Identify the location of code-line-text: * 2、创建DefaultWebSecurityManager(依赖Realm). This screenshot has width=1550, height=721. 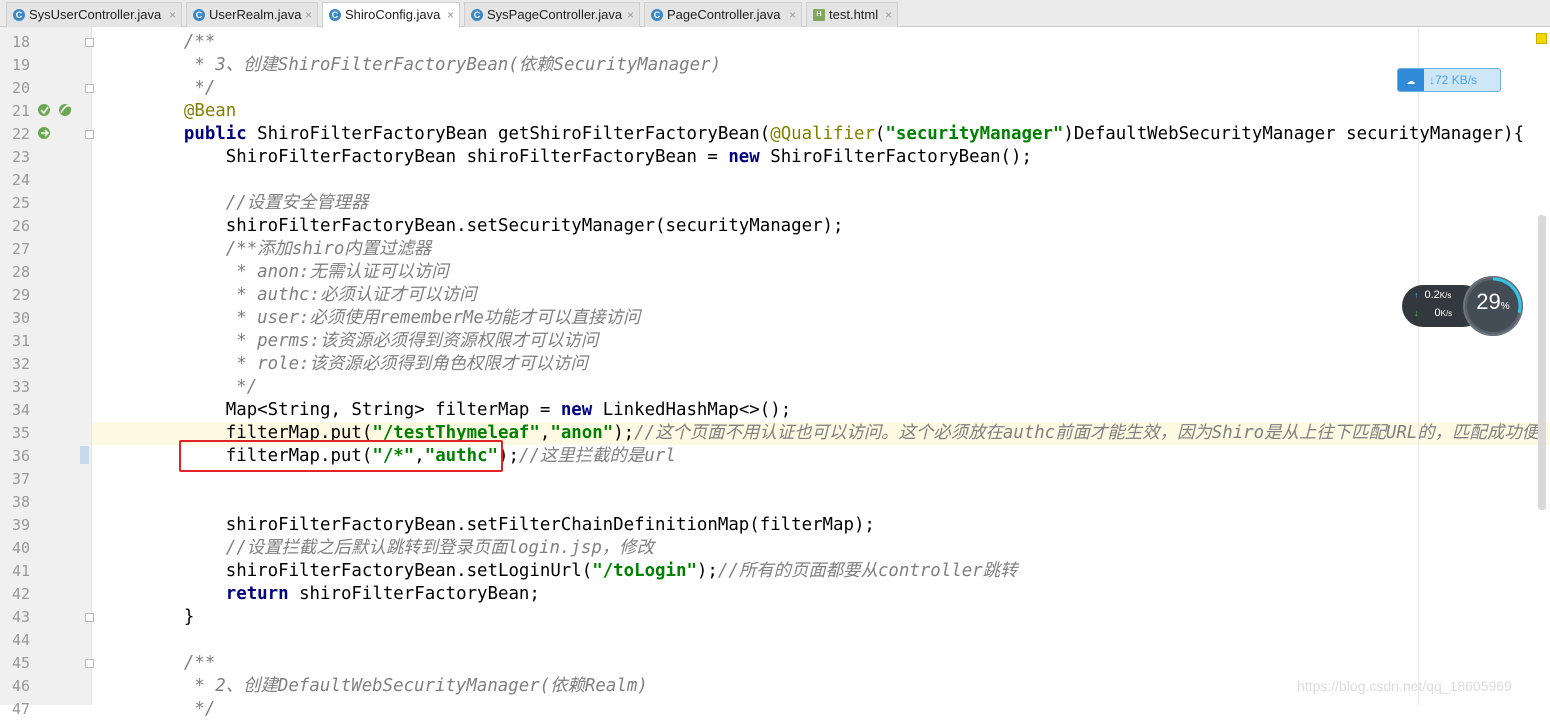
(394, 686).